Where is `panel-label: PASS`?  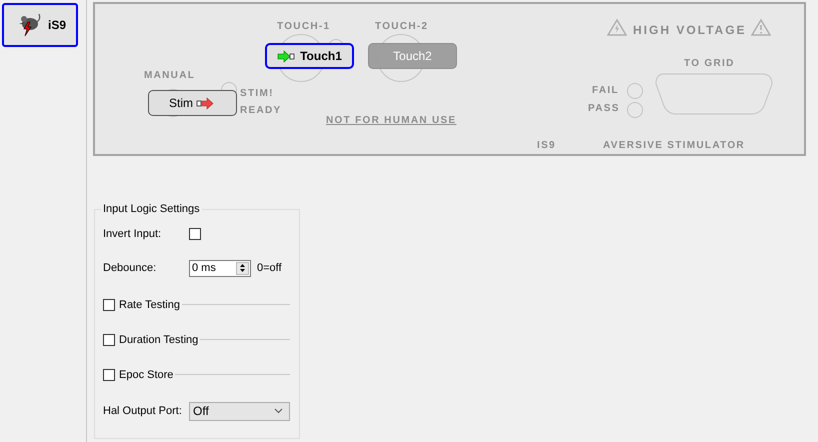 panel-label: PASS is located at coordinates (604, 108).